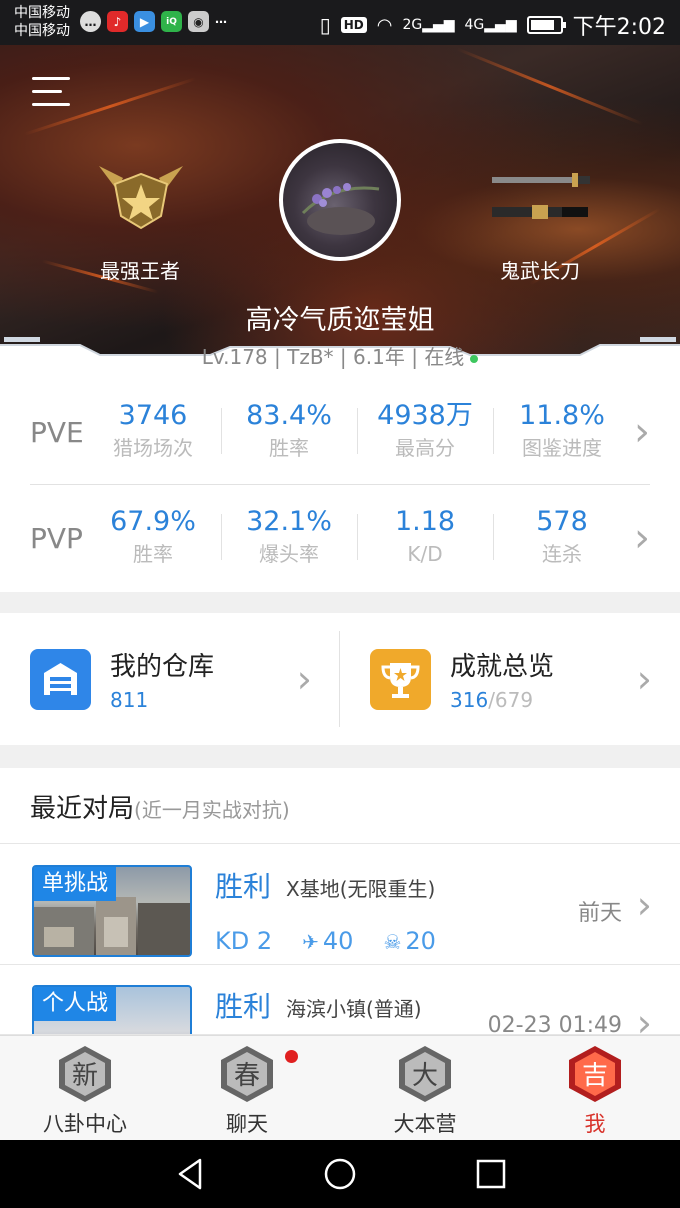  What do you see at coordinates (392, 942) in the screenshot?
I see `skull-icon: ☠` at bounding box center [392, 942].